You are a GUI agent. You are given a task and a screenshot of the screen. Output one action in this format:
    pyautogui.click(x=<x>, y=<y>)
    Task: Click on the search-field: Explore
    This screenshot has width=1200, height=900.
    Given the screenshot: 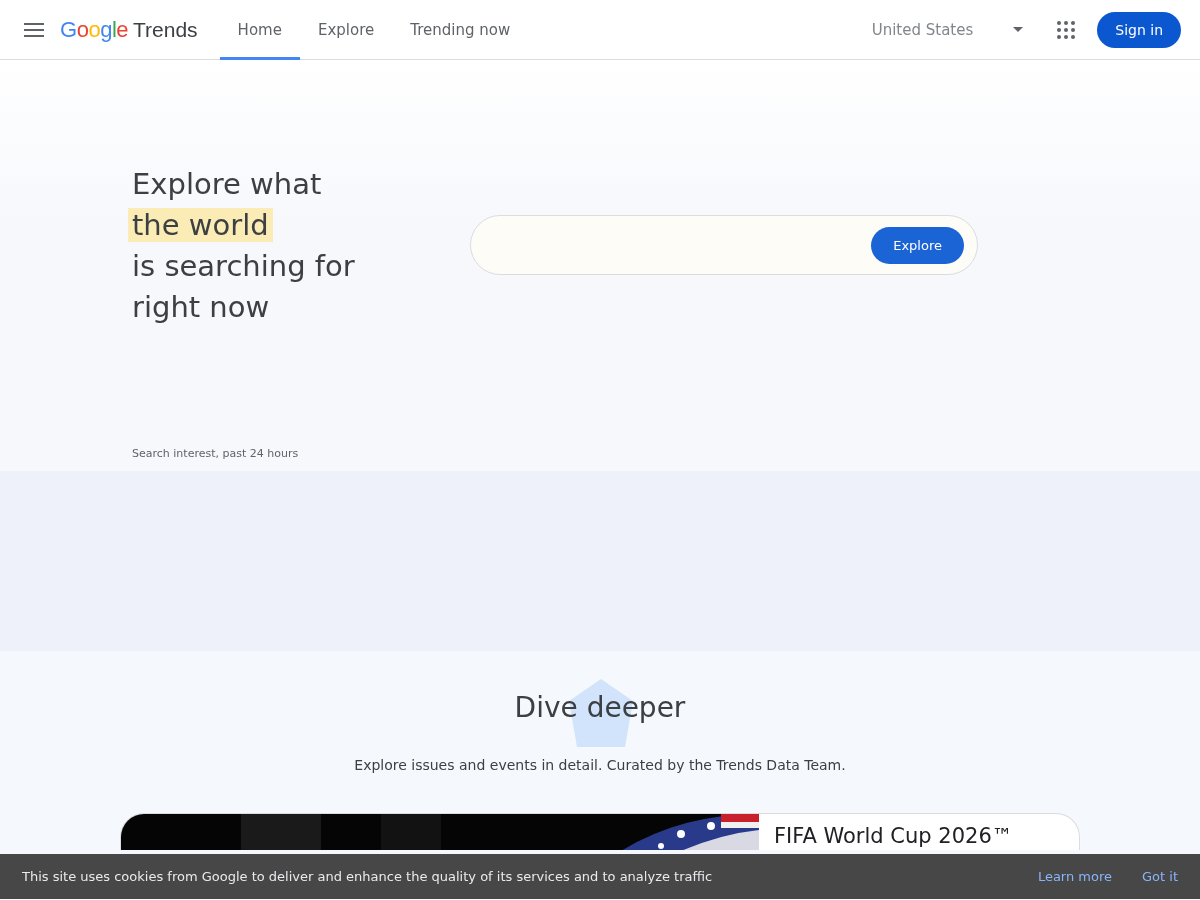 What is the action you would take?
    pyautogui.click(x=724, y=245)
    